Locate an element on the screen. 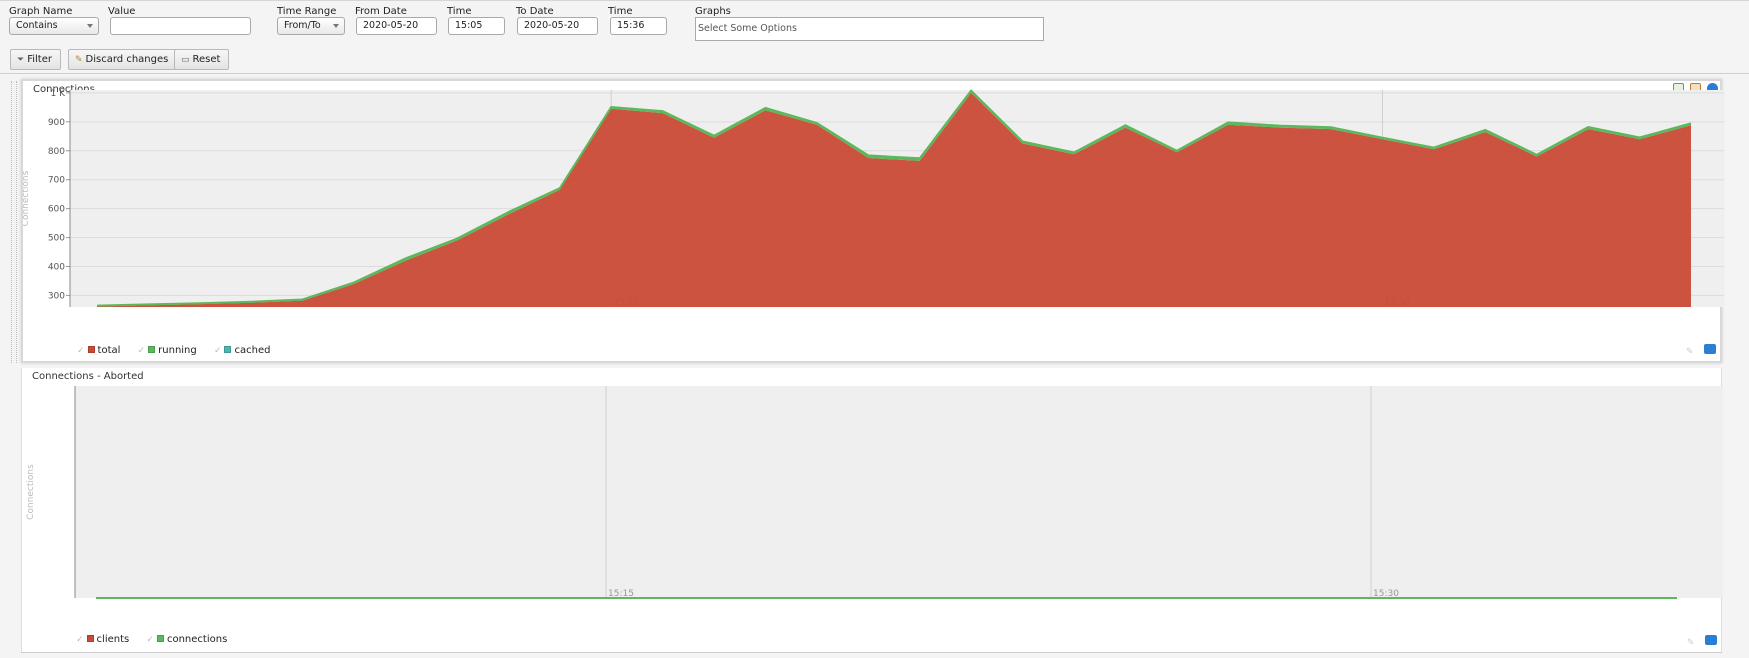 This screenshot has width=1749, height=658. chart-legend: ✓ clients ✓ connections is located at coordinates (158, 639).